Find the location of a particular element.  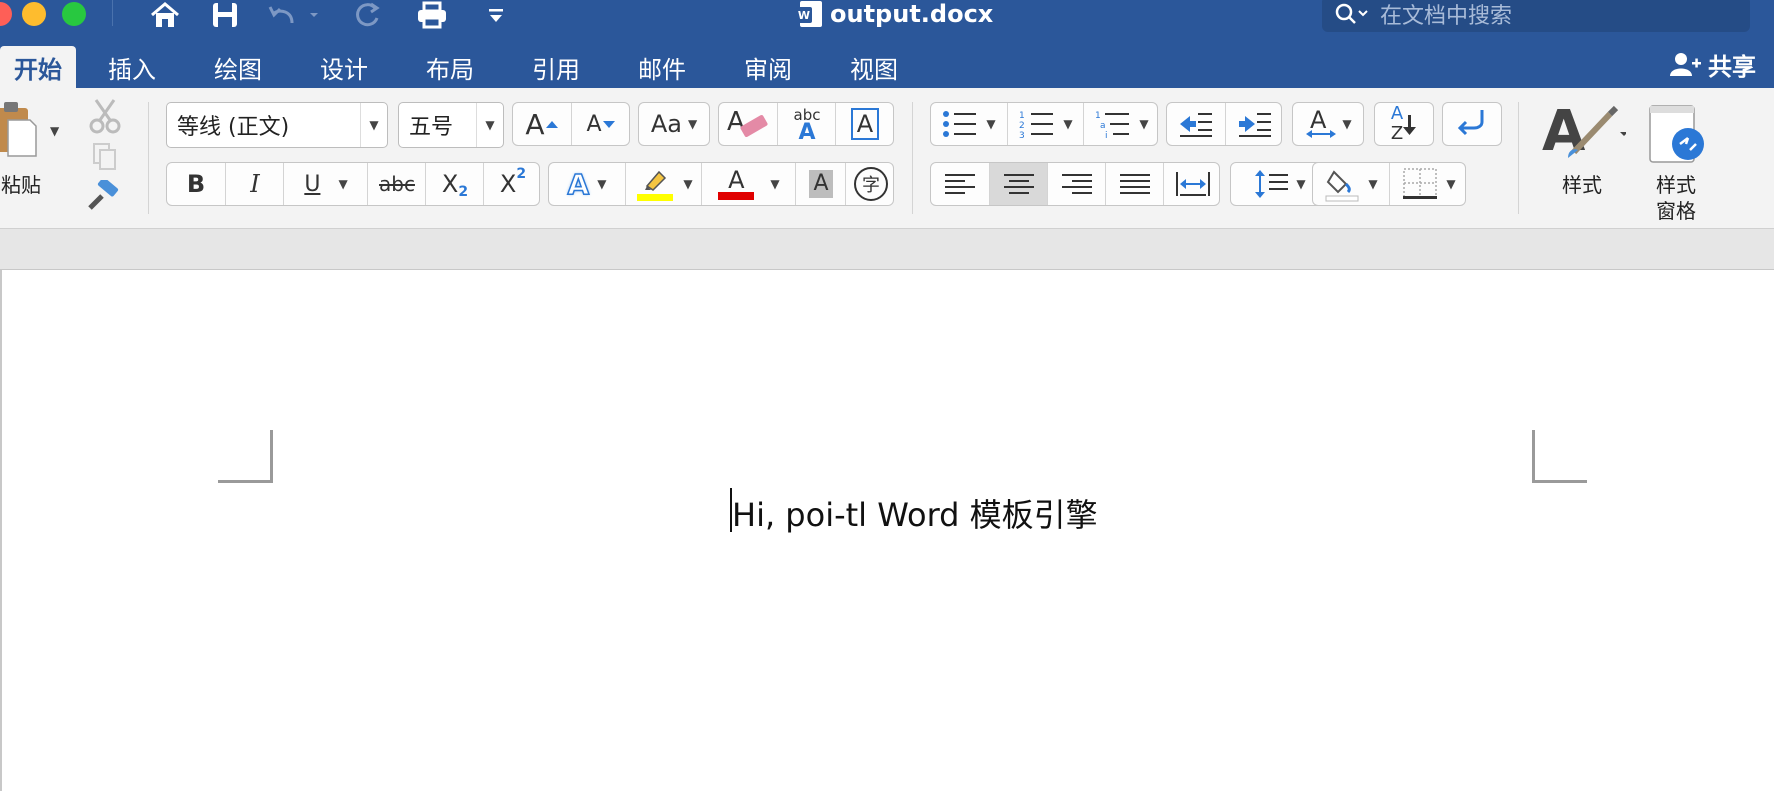

zoom-window-button is located at coordinates (74, 14).